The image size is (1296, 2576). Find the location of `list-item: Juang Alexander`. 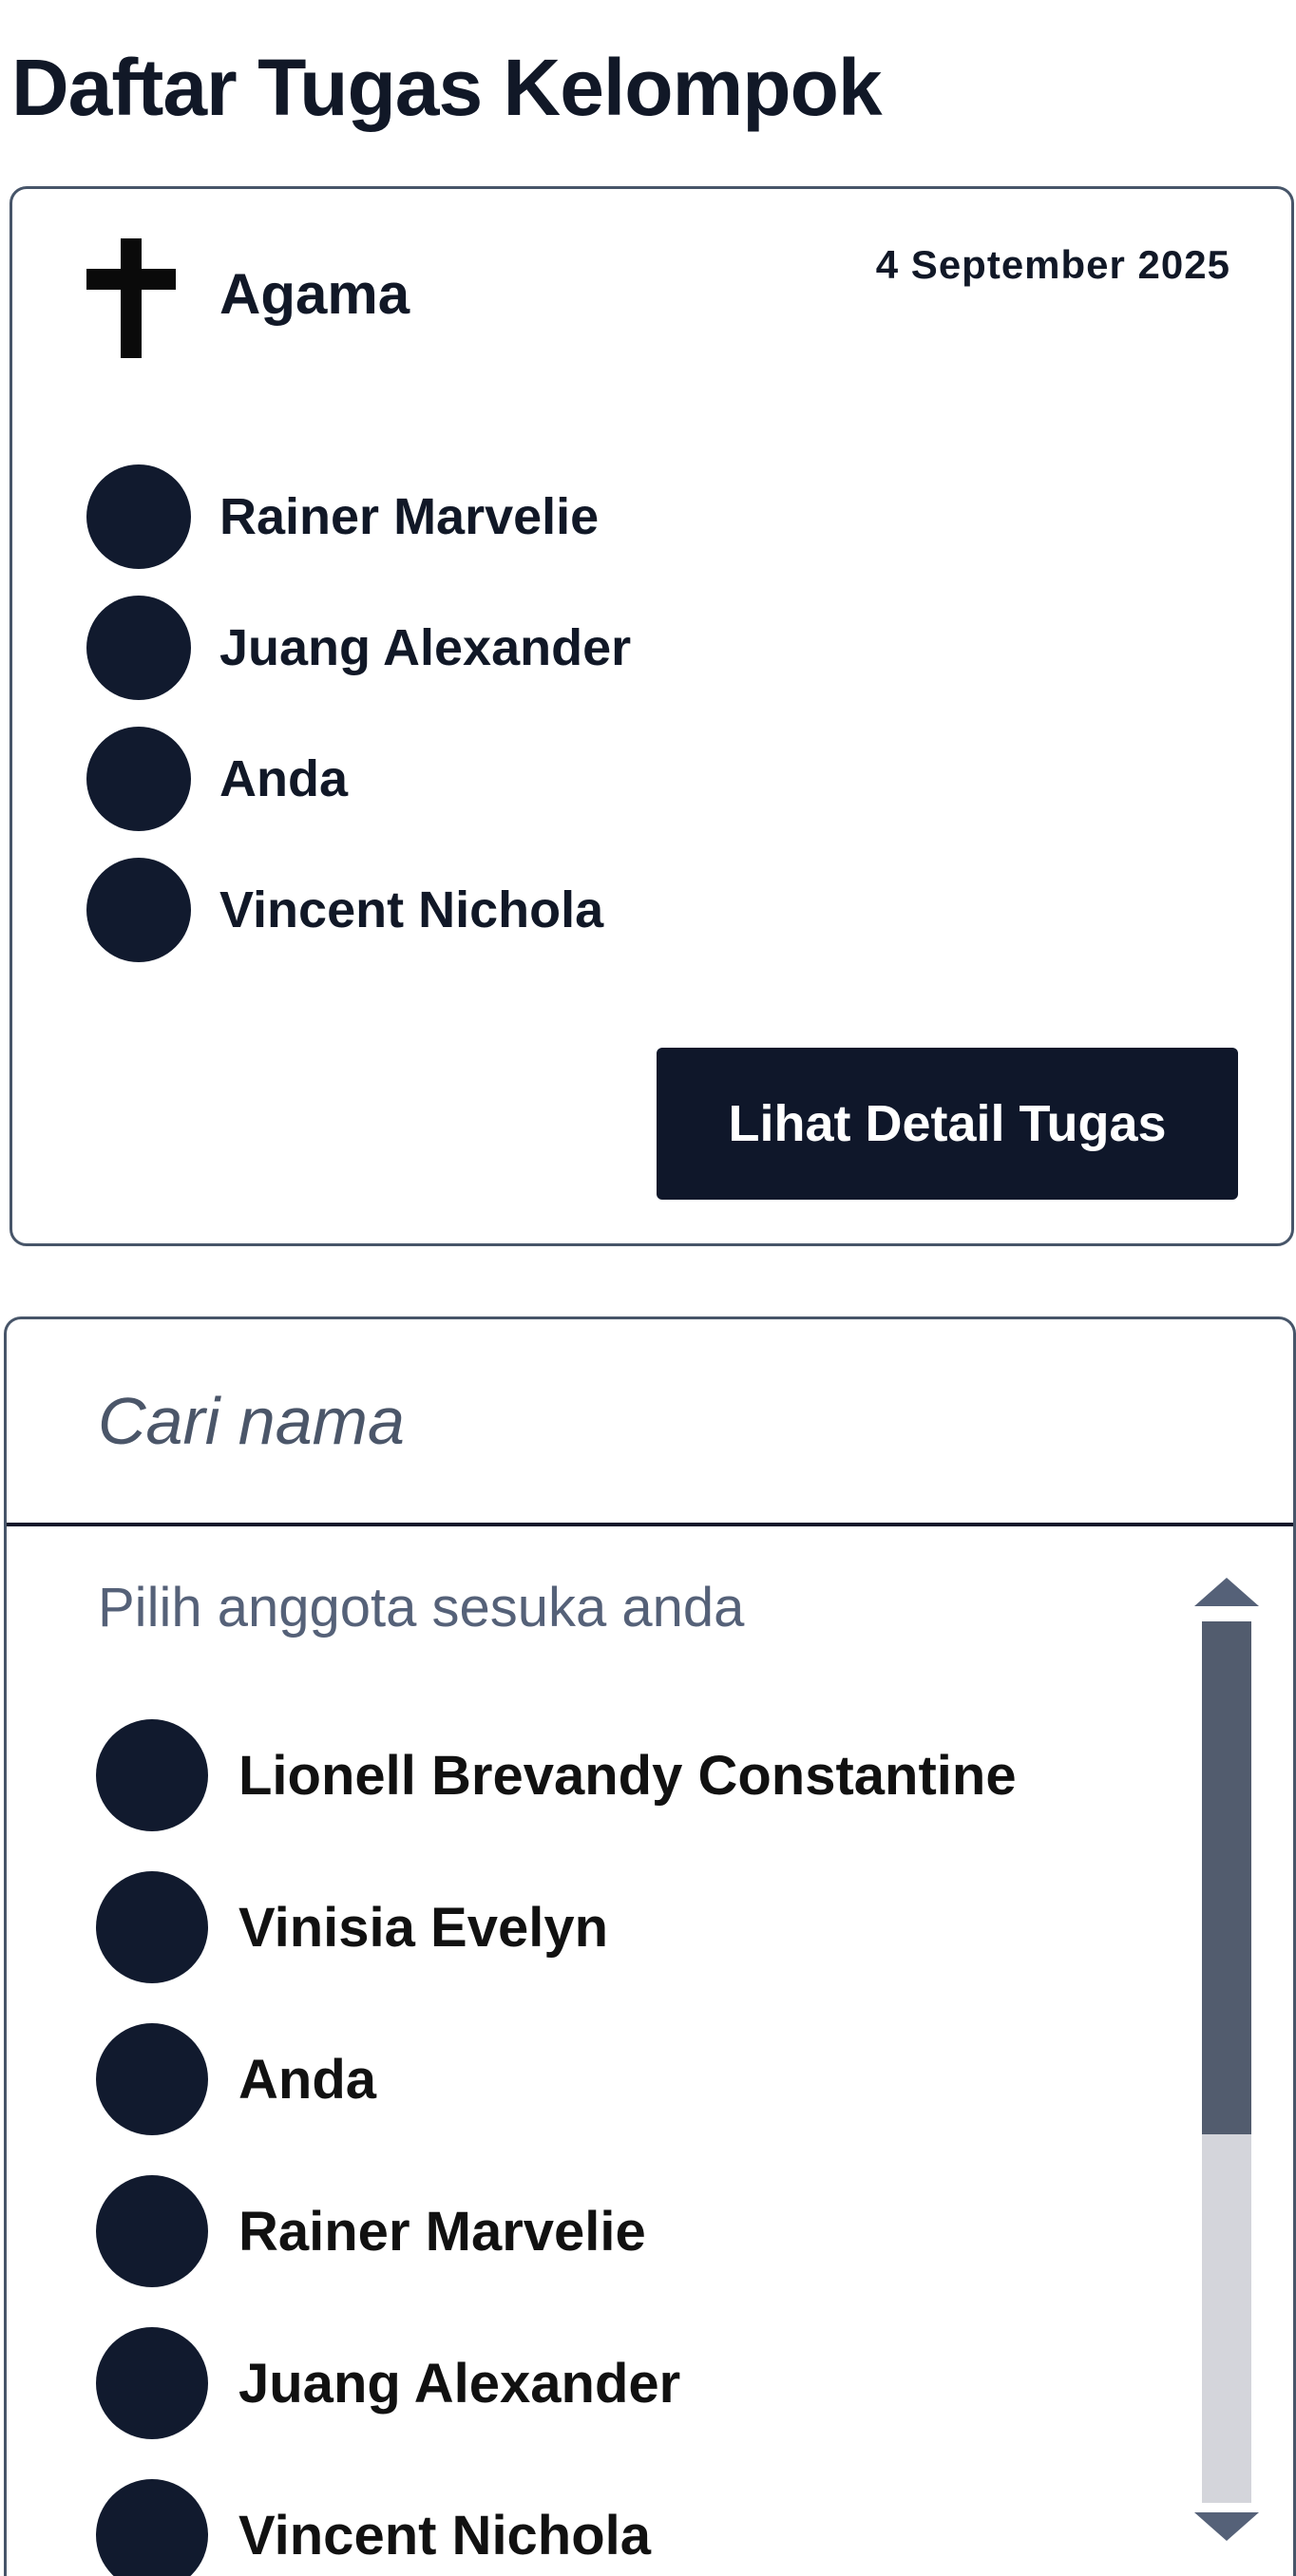

list-item: Juang Alexander is located at coordinates (557, 2383).